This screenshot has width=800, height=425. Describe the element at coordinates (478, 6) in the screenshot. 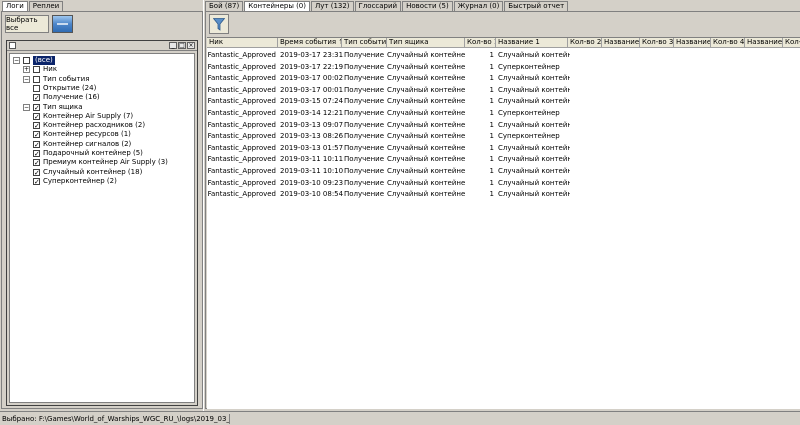

I see `tab-5: Журнал (0)` at that location.